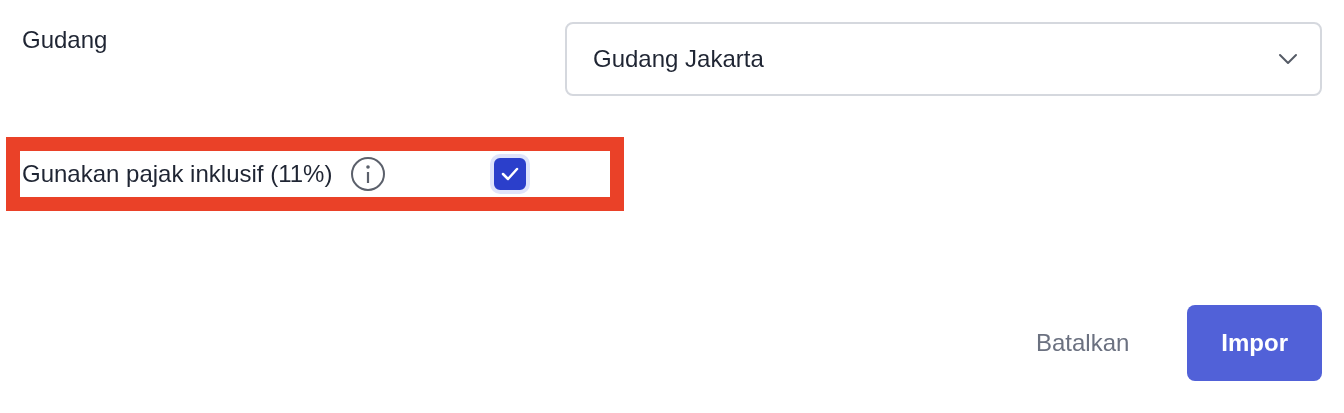 Image resolution: width=1344 pixels, height=413 pixels. I want to click on option-label: Gunakan pajak inklusif (11%), so click(177, 174).